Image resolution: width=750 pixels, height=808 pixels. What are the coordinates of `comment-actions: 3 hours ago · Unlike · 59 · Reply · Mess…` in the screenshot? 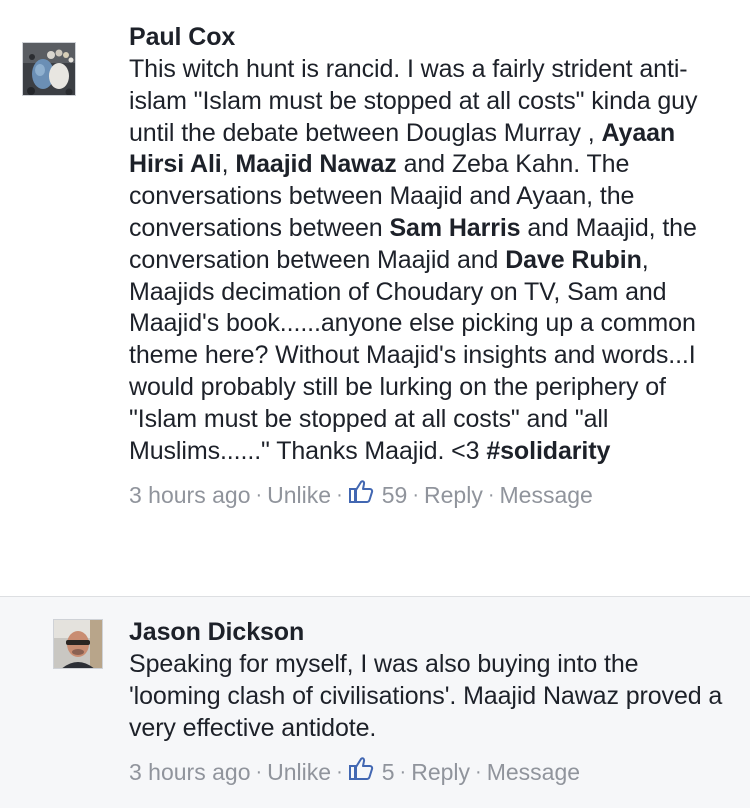 It's located at (429, 495).